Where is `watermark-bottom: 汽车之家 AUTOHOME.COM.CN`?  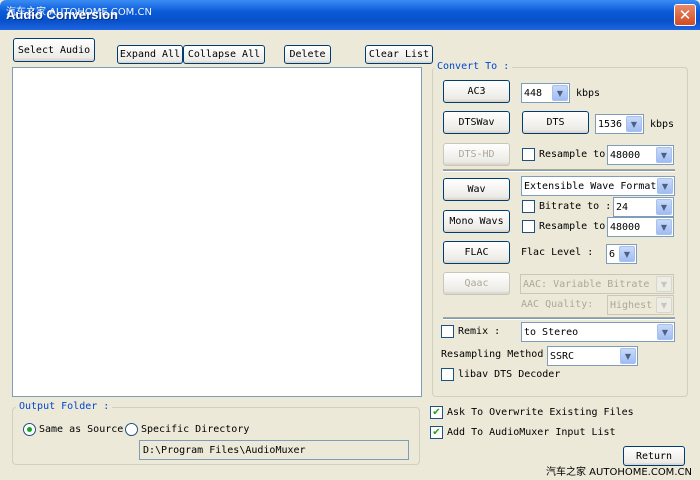
watermark-bottom: 汽车之家 AUTOHOME.COM.CN is located at coordinates (619, 472).